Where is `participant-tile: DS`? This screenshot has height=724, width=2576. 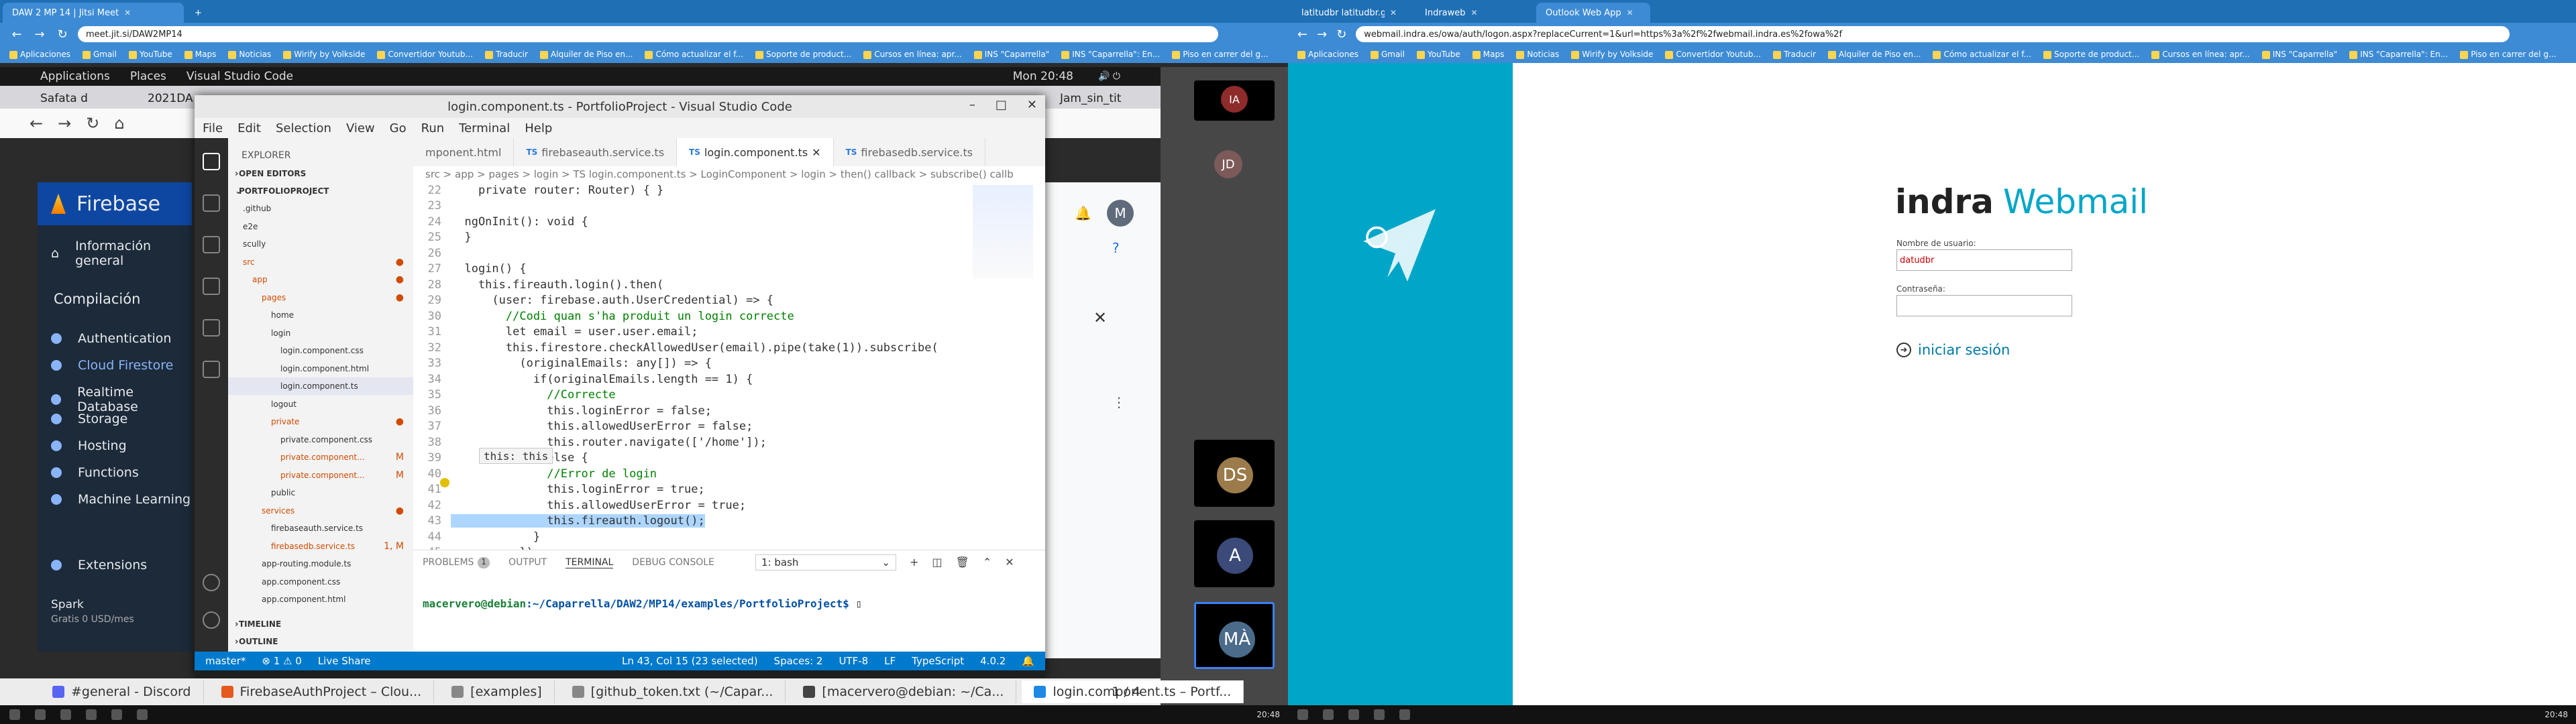 participant-tile: DS is located at coordinates (1234, 474).